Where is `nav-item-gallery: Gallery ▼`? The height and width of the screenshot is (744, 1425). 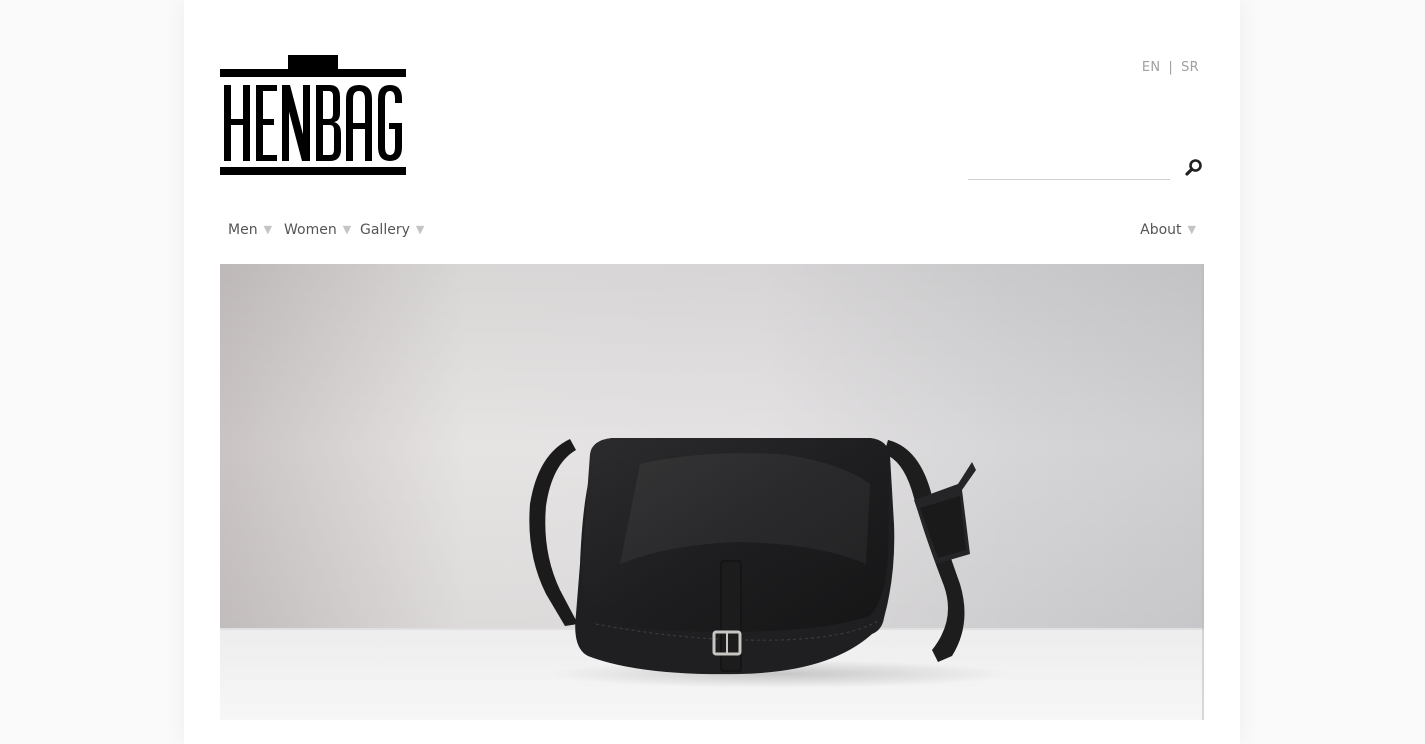 nav-item-gallery: Gallery ▼ is located at coordinates (392, 231).